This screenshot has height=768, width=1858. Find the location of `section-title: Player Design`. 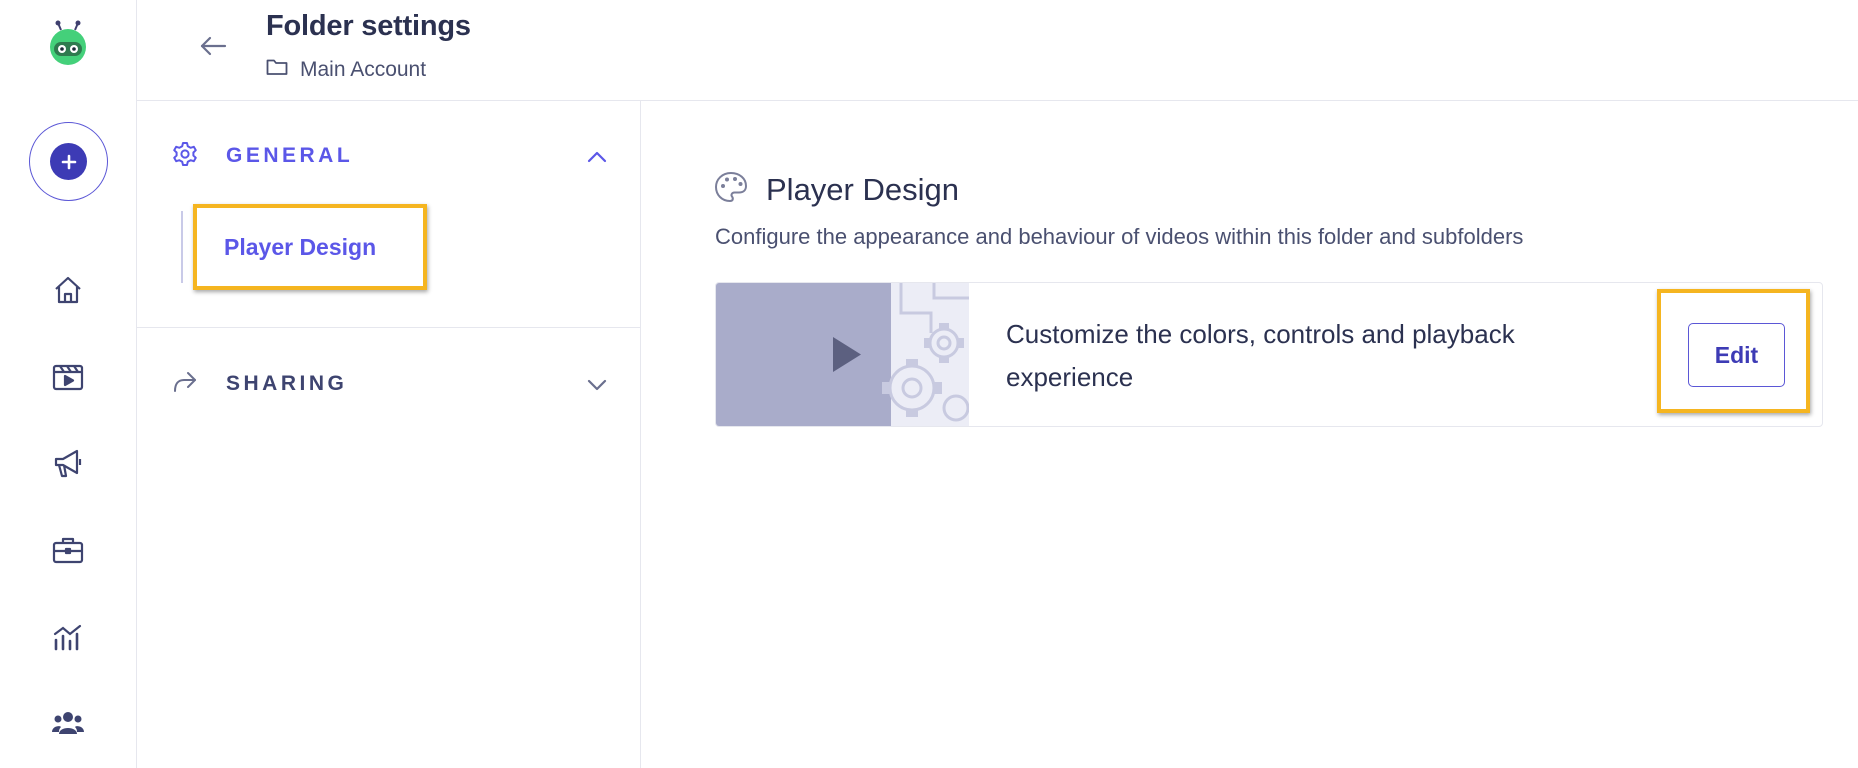

section-title: Player Design is located at coordinates (836, 189).